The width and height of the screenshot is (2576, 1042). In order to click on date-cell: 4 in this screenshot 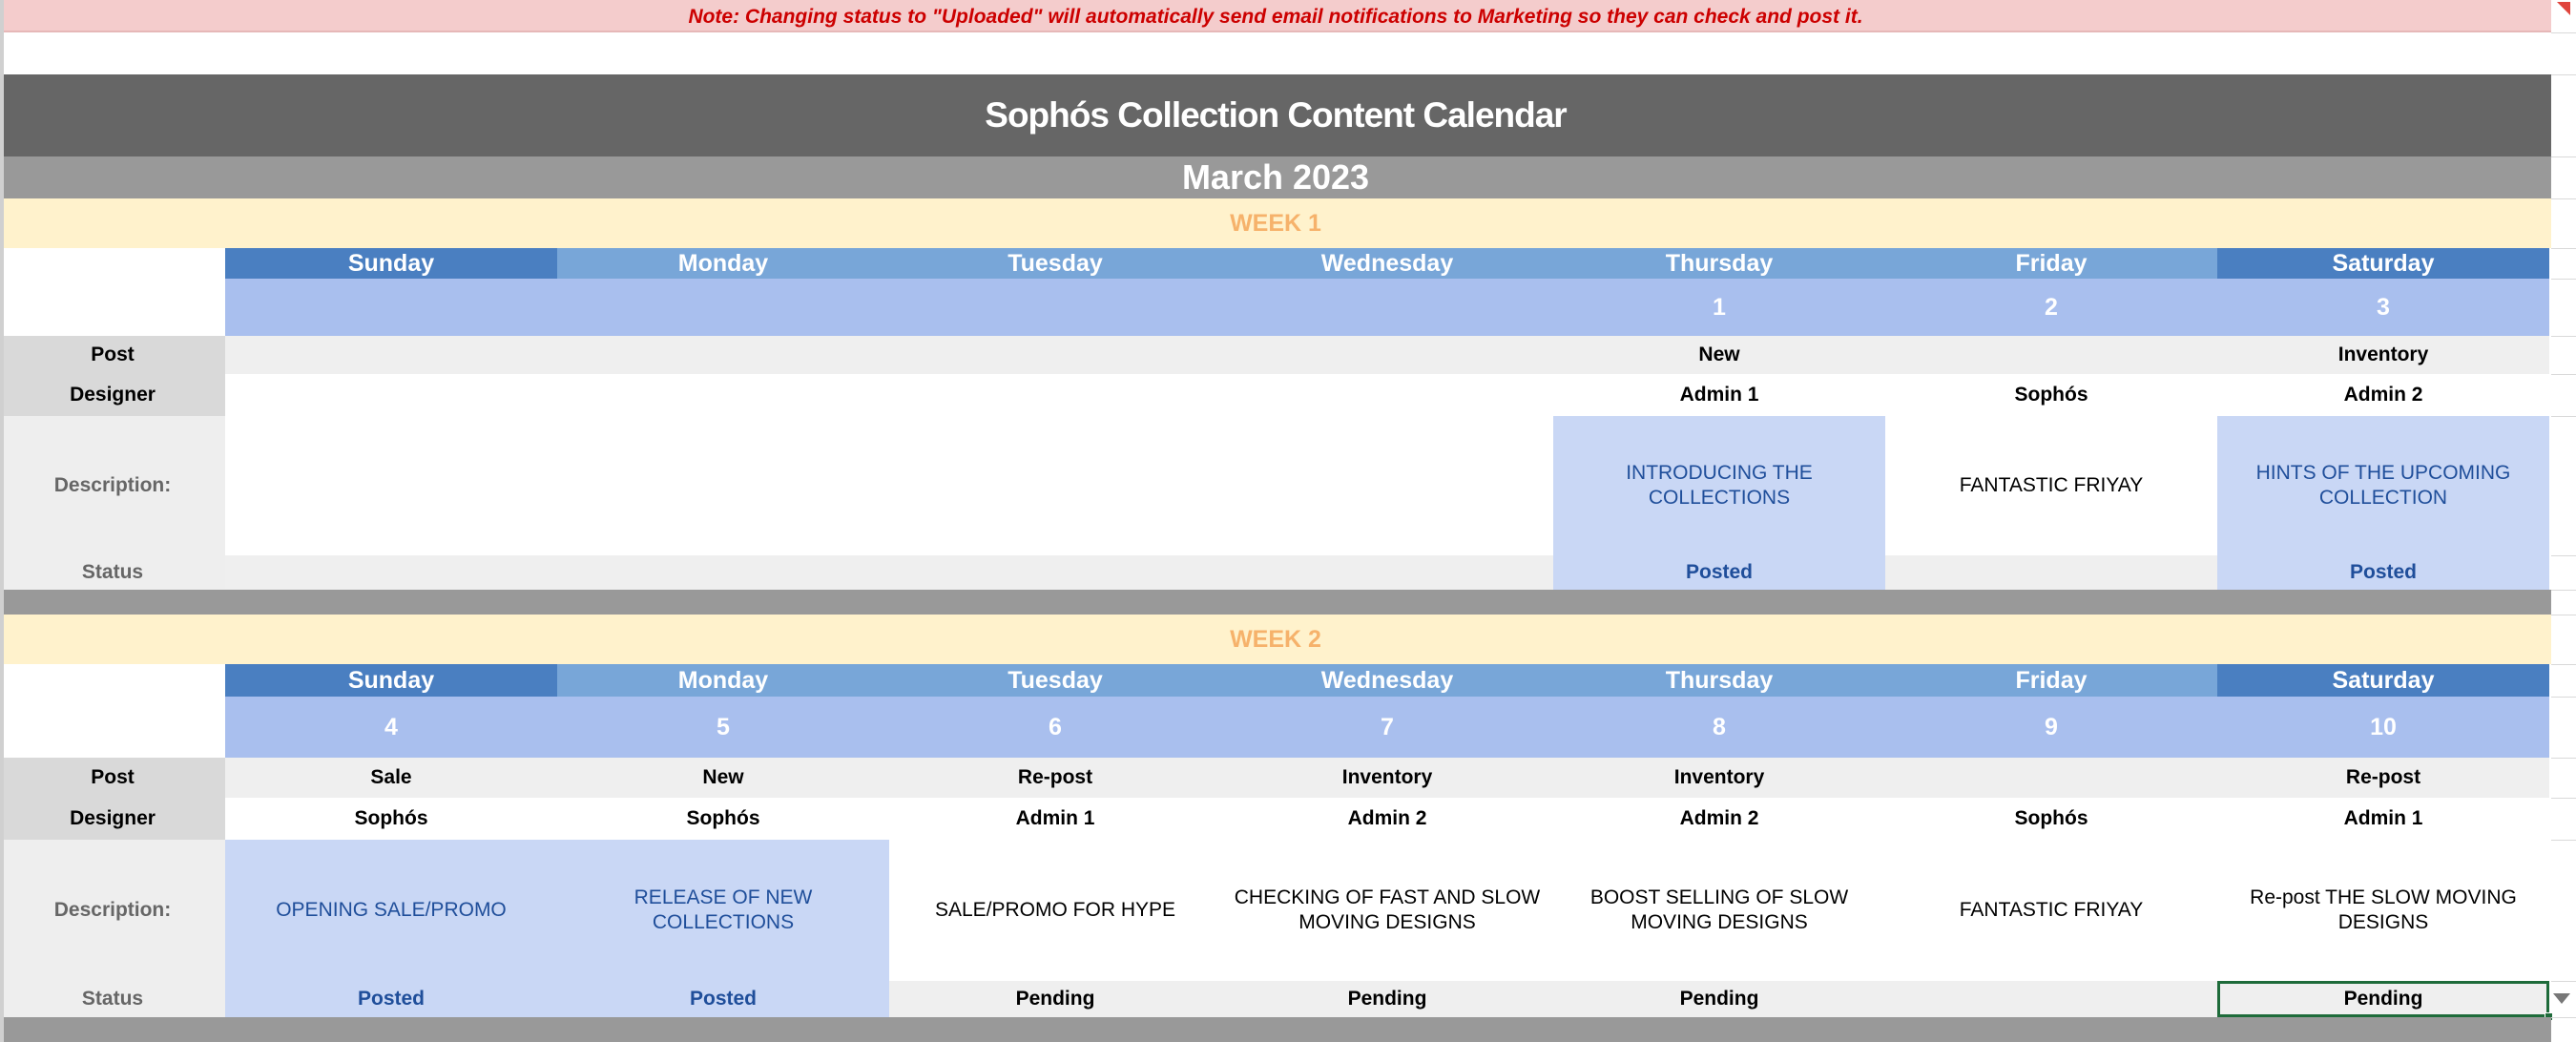, I will do `click(391, 727)`.